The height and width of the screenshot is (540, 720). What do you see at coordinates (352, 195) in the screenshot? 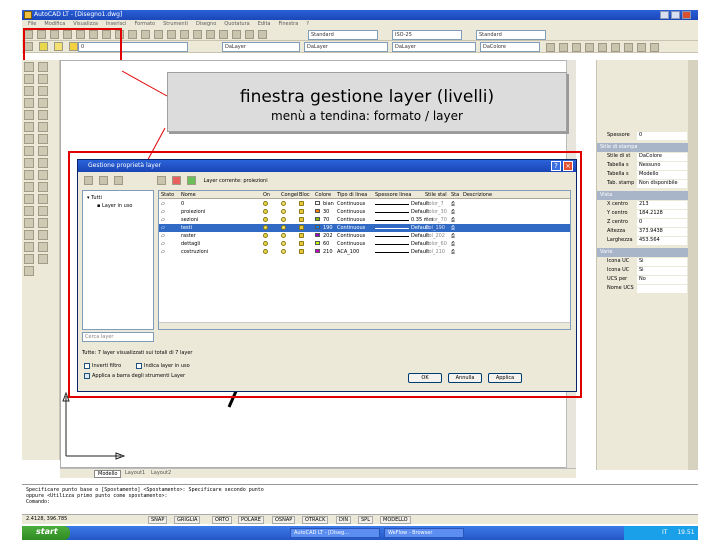
I see `column-header: Tipo di linea` at bounding box center [352, 195].